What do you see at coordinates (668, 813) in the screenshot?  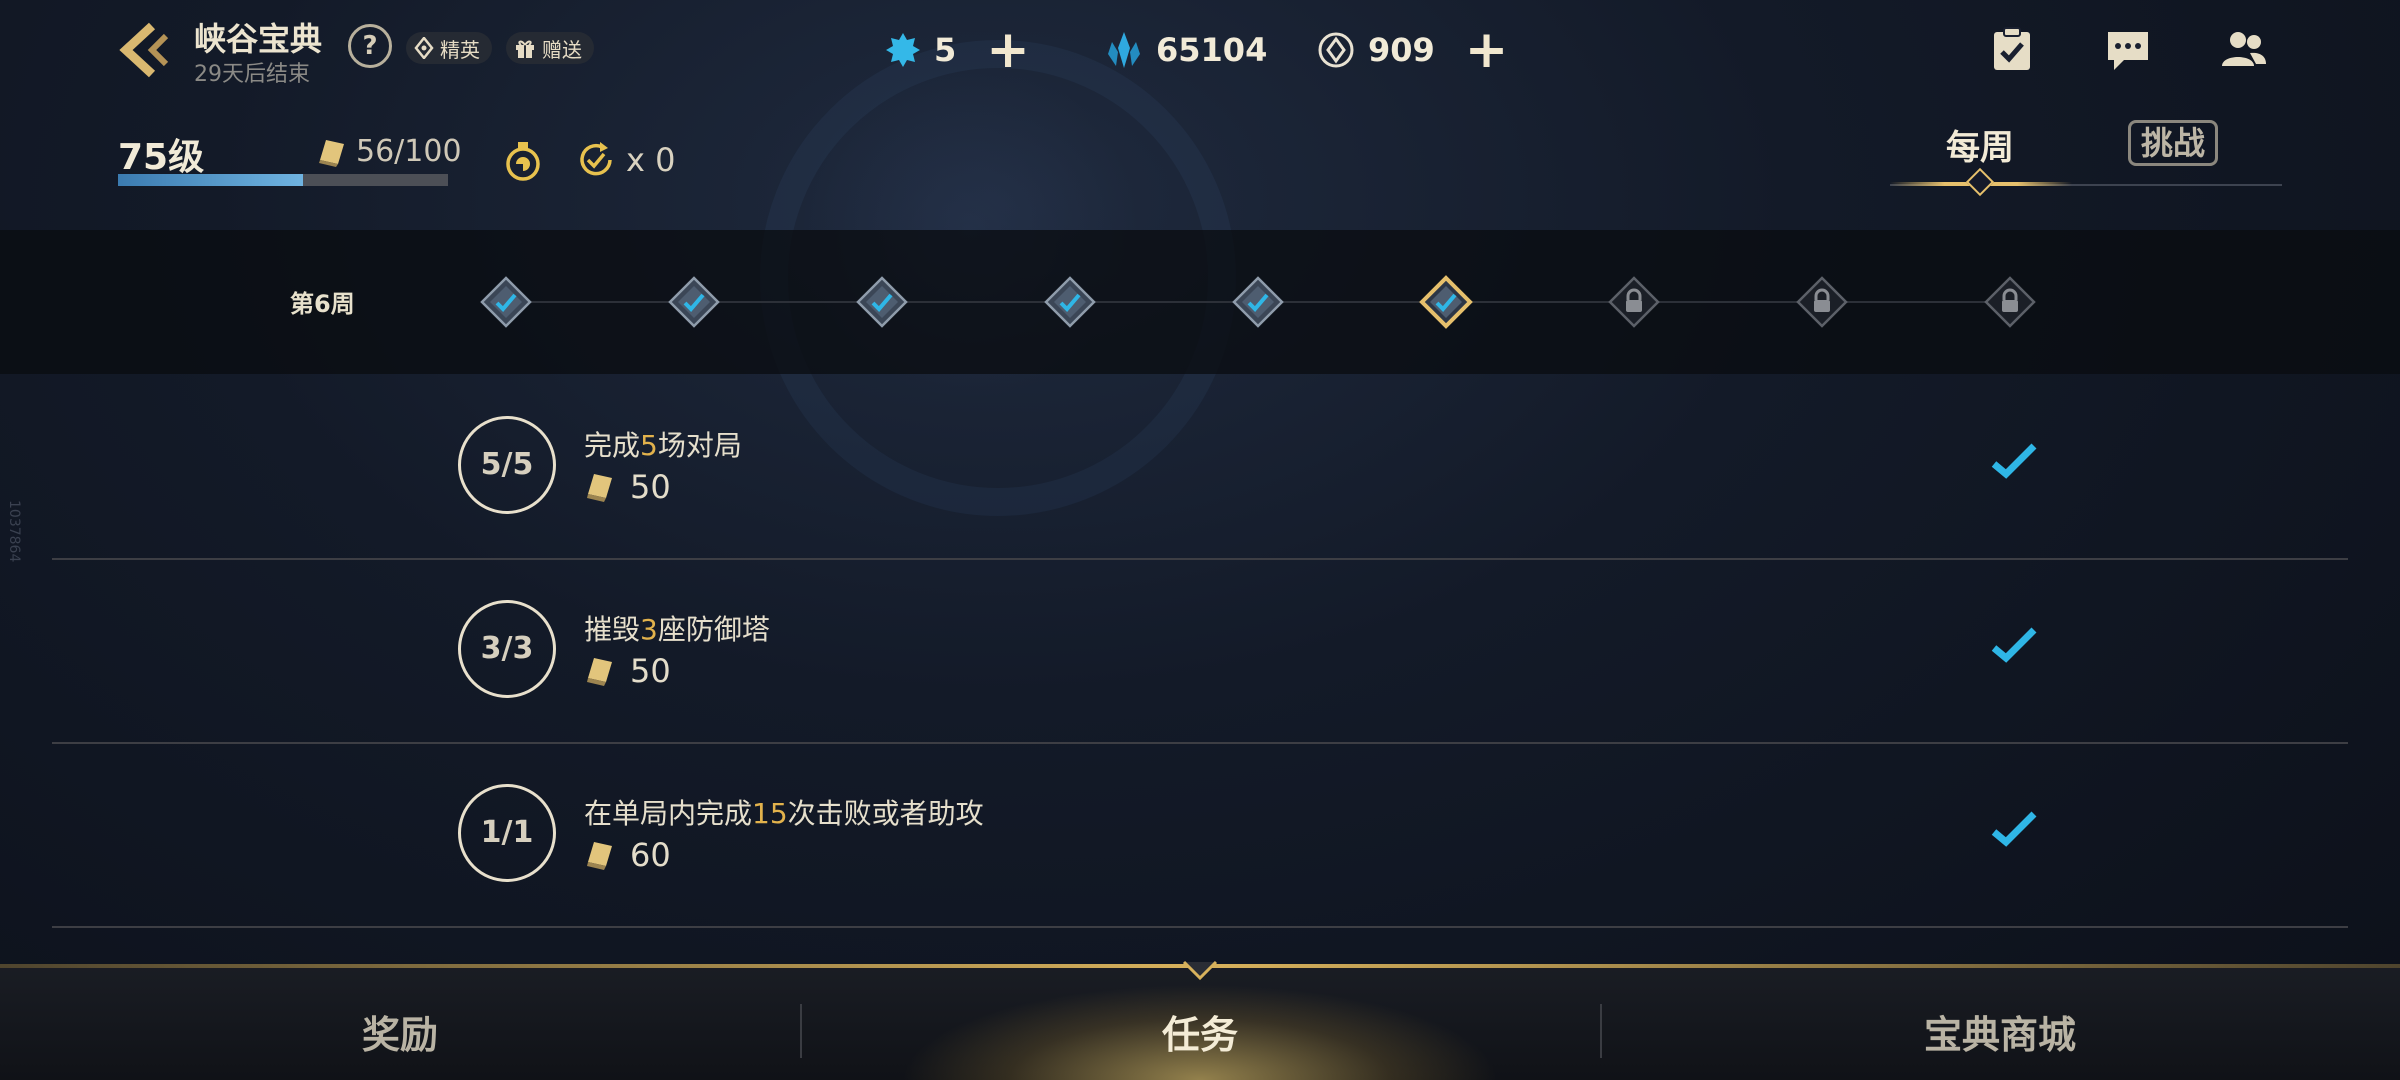 I see `task-desc-text: 在单局内完成` at bounding box center [668, 813].